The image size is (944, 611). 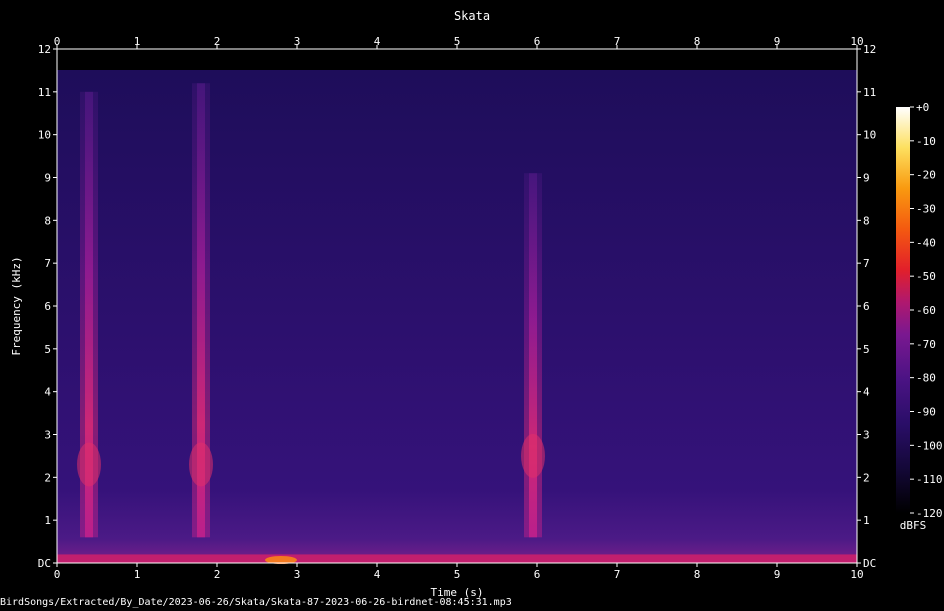 What do you see at coordinates (617, 574) in the screenshot?
I see `x-tick-label-bottom: 7` at bounding box center [617, 574].